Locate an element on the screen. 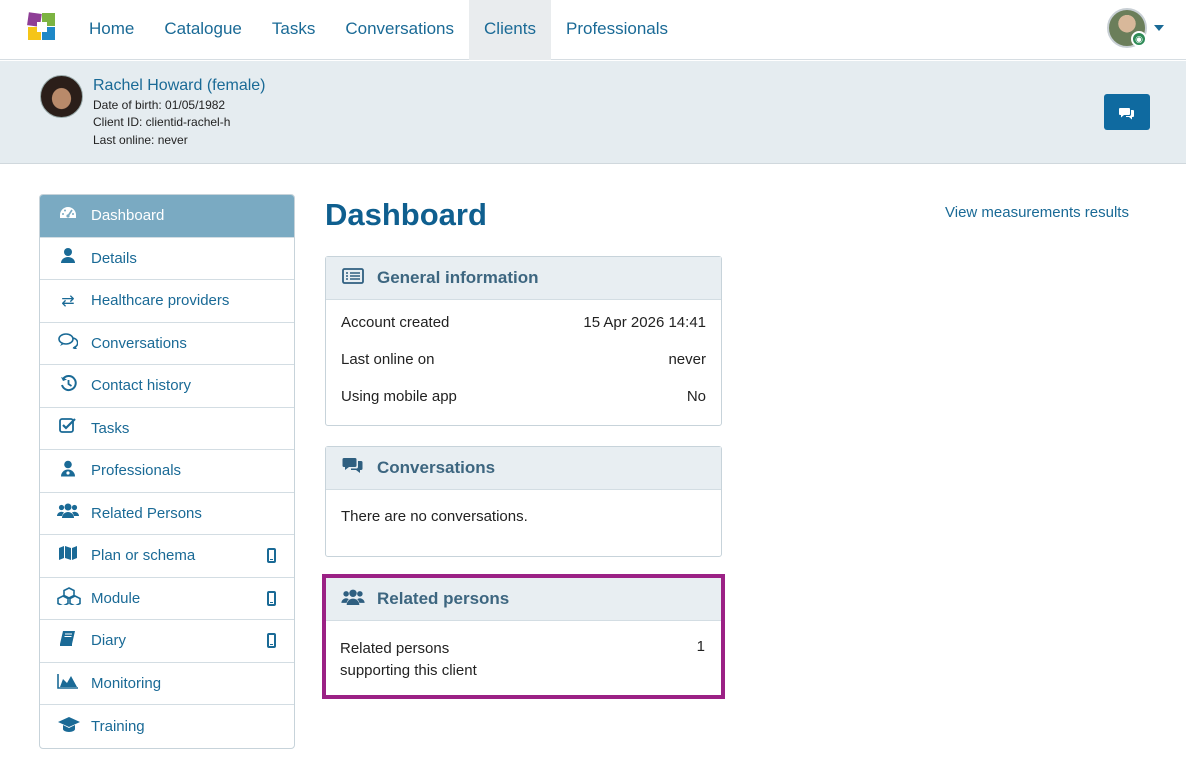 The image size is (1186, 769). list-icon is located at coordinates (353, 278).